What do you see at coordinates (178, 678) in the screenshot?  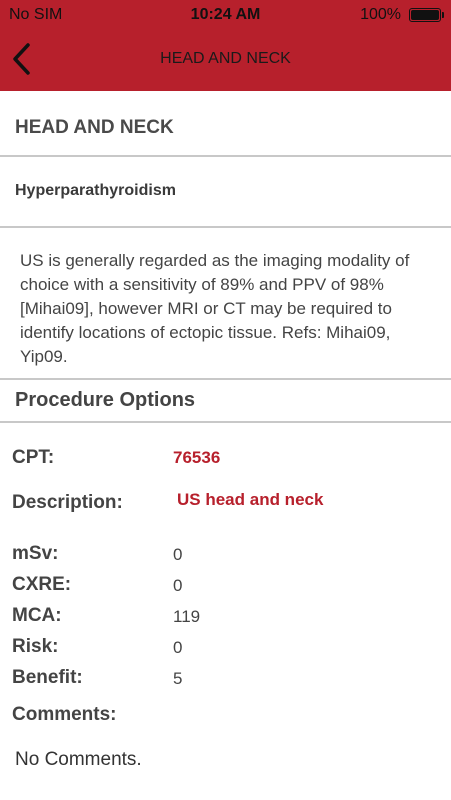 I see `benefit-value: 5` at bounding box center [178, 678].